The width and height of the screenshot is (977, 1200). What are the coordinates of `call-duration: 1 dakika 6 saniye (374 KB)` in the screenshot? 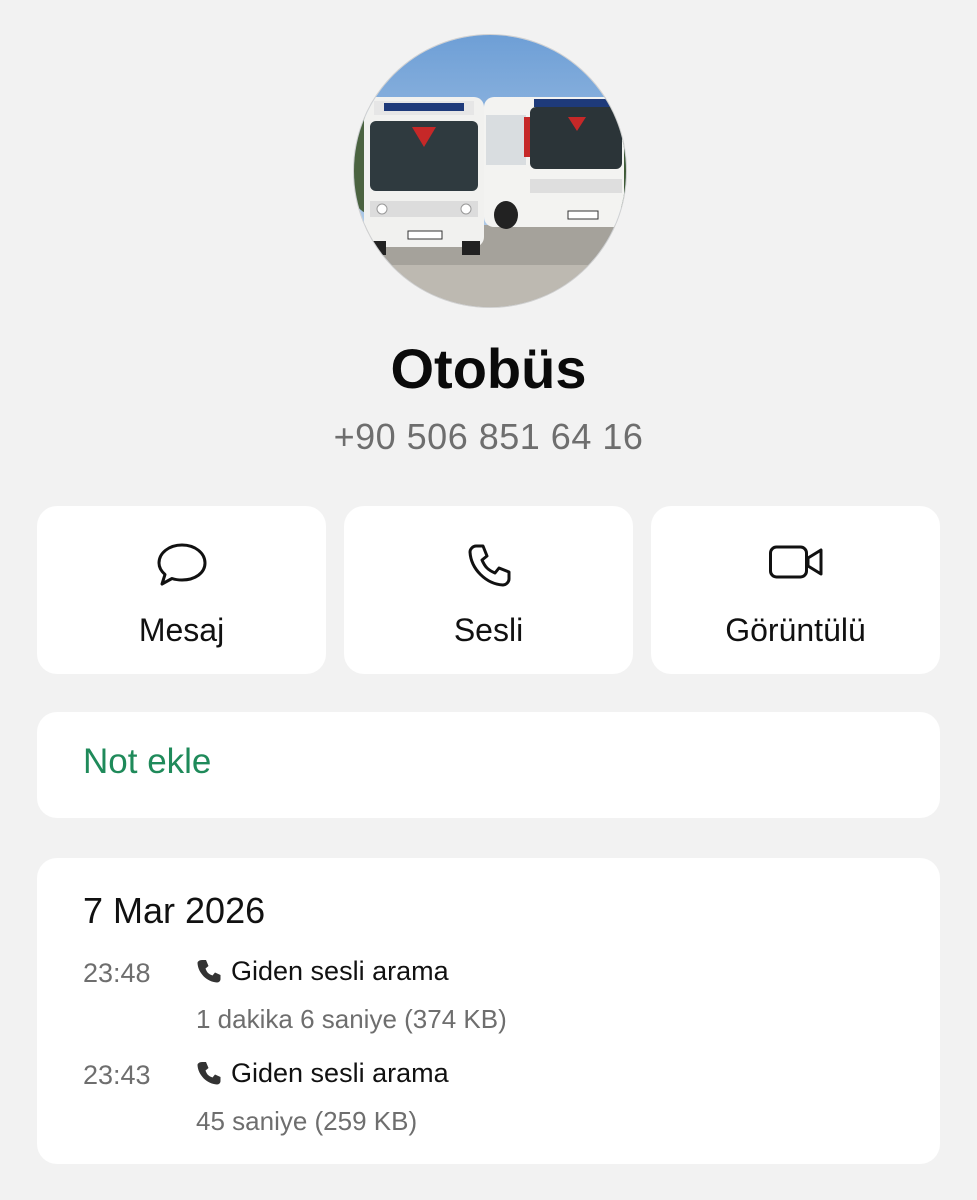 It's located at (351, 1019).